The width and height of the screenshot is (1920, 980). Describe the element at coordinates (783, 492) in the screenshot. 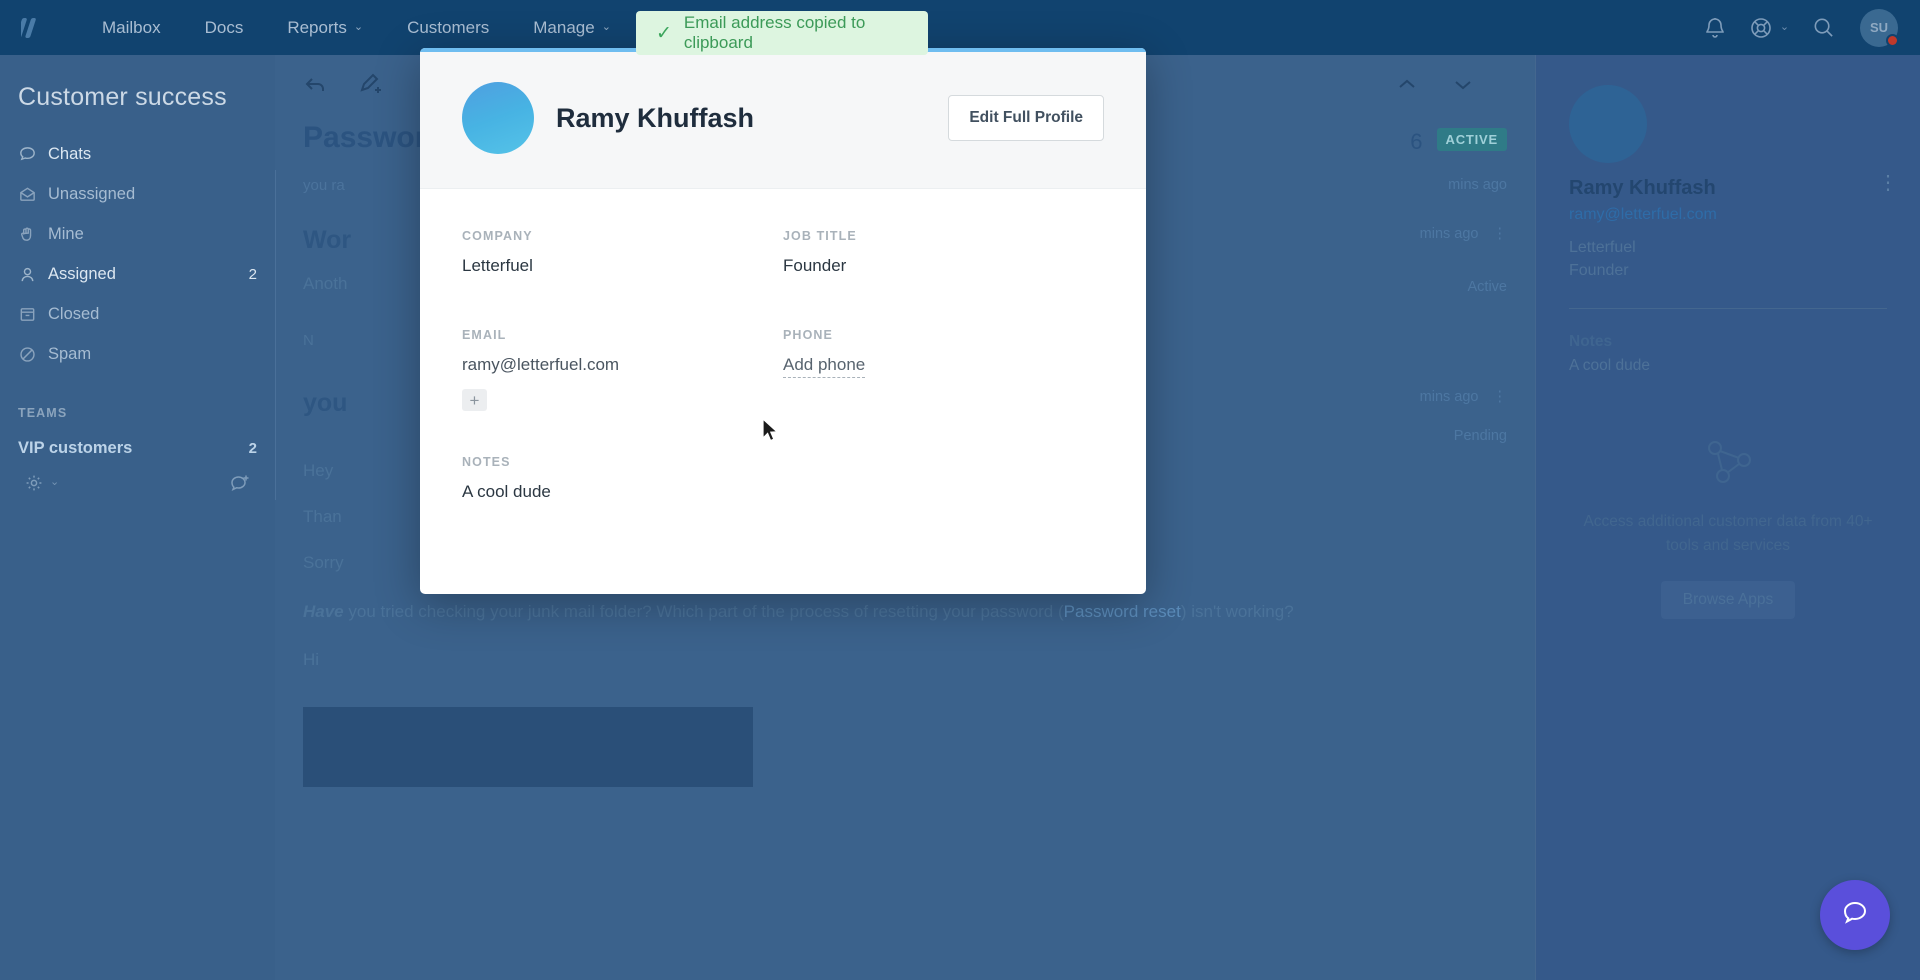

I see `field-value: A cool dude` at that location.